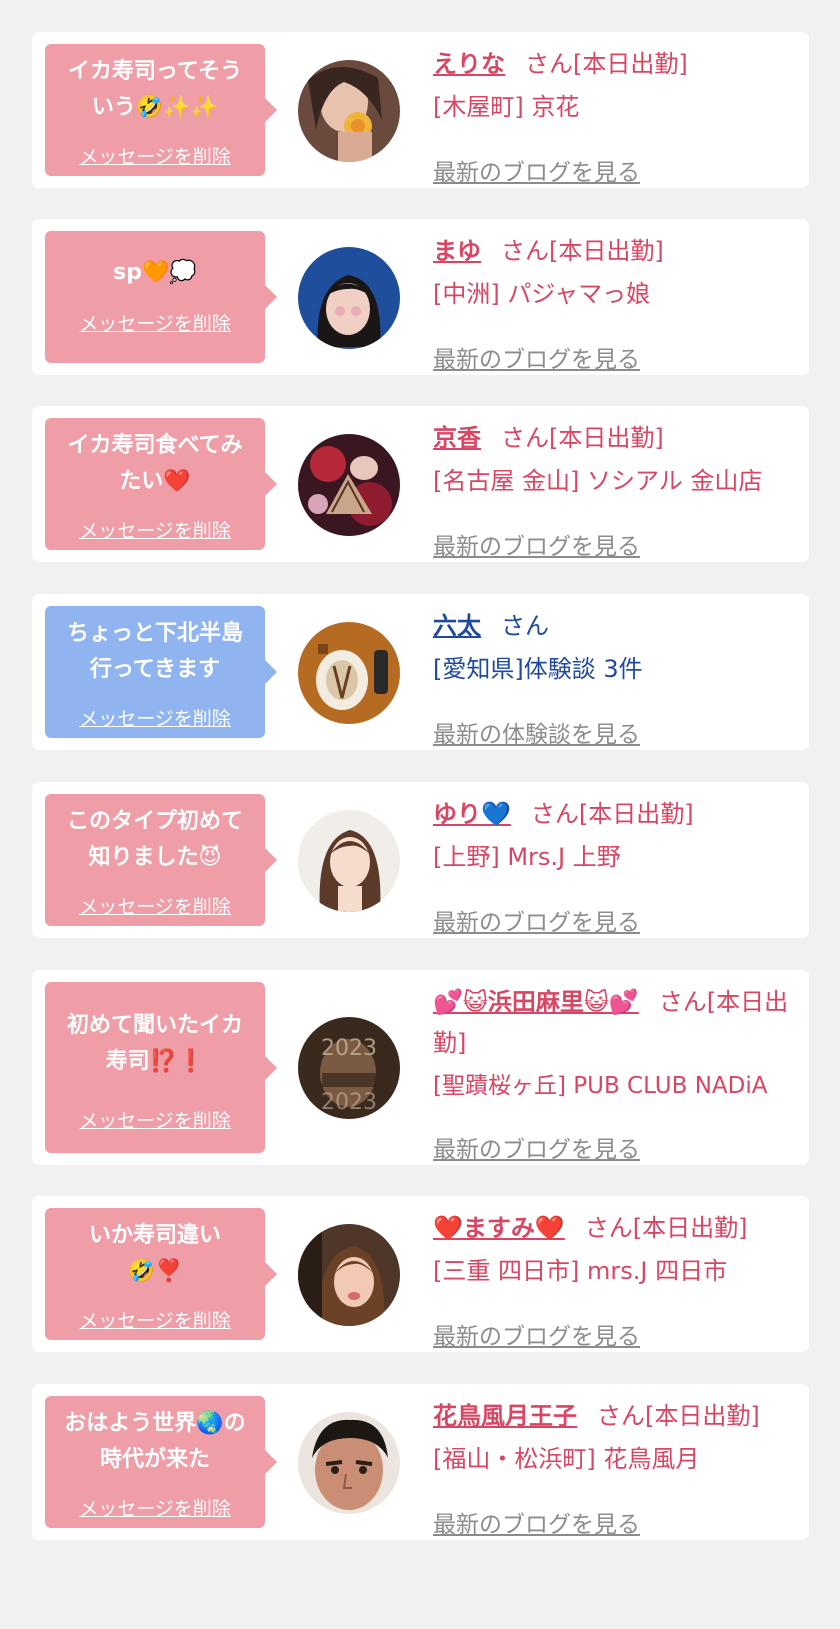 This screenshot has width=840, height=1629. Describe the element at coordinates (469, 64) in the screenshot. I see `cast-name-link: えりな` at that location.